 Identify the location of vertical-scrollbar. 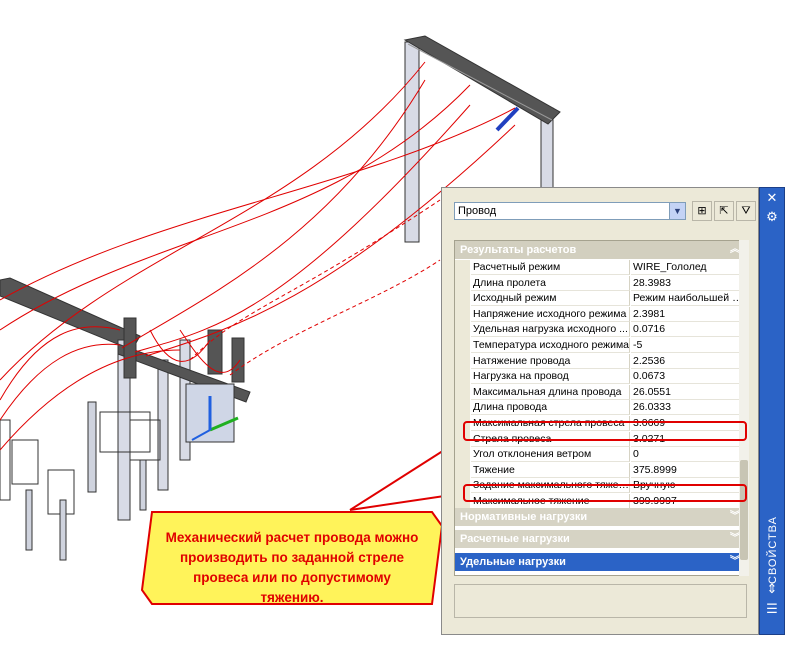
(744, 408).